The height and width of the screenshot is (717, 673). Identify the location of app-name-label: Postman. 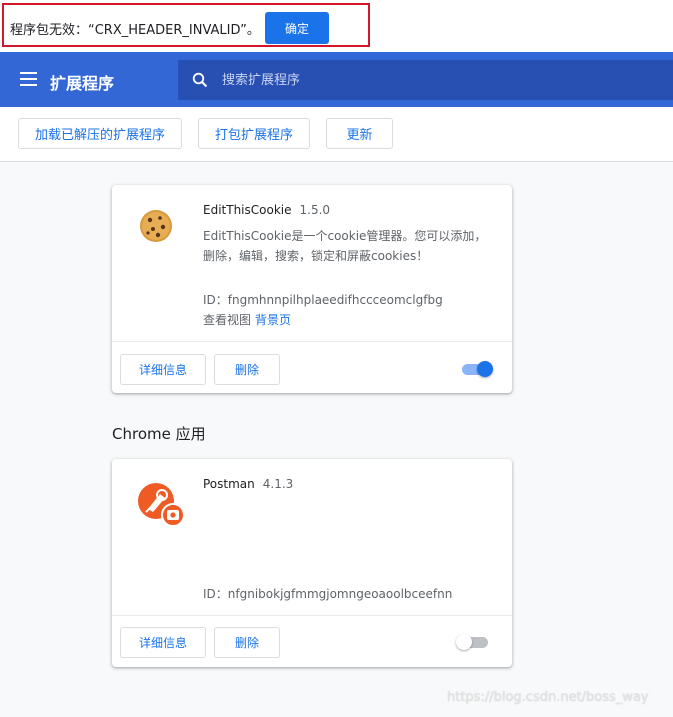
(229, 484).